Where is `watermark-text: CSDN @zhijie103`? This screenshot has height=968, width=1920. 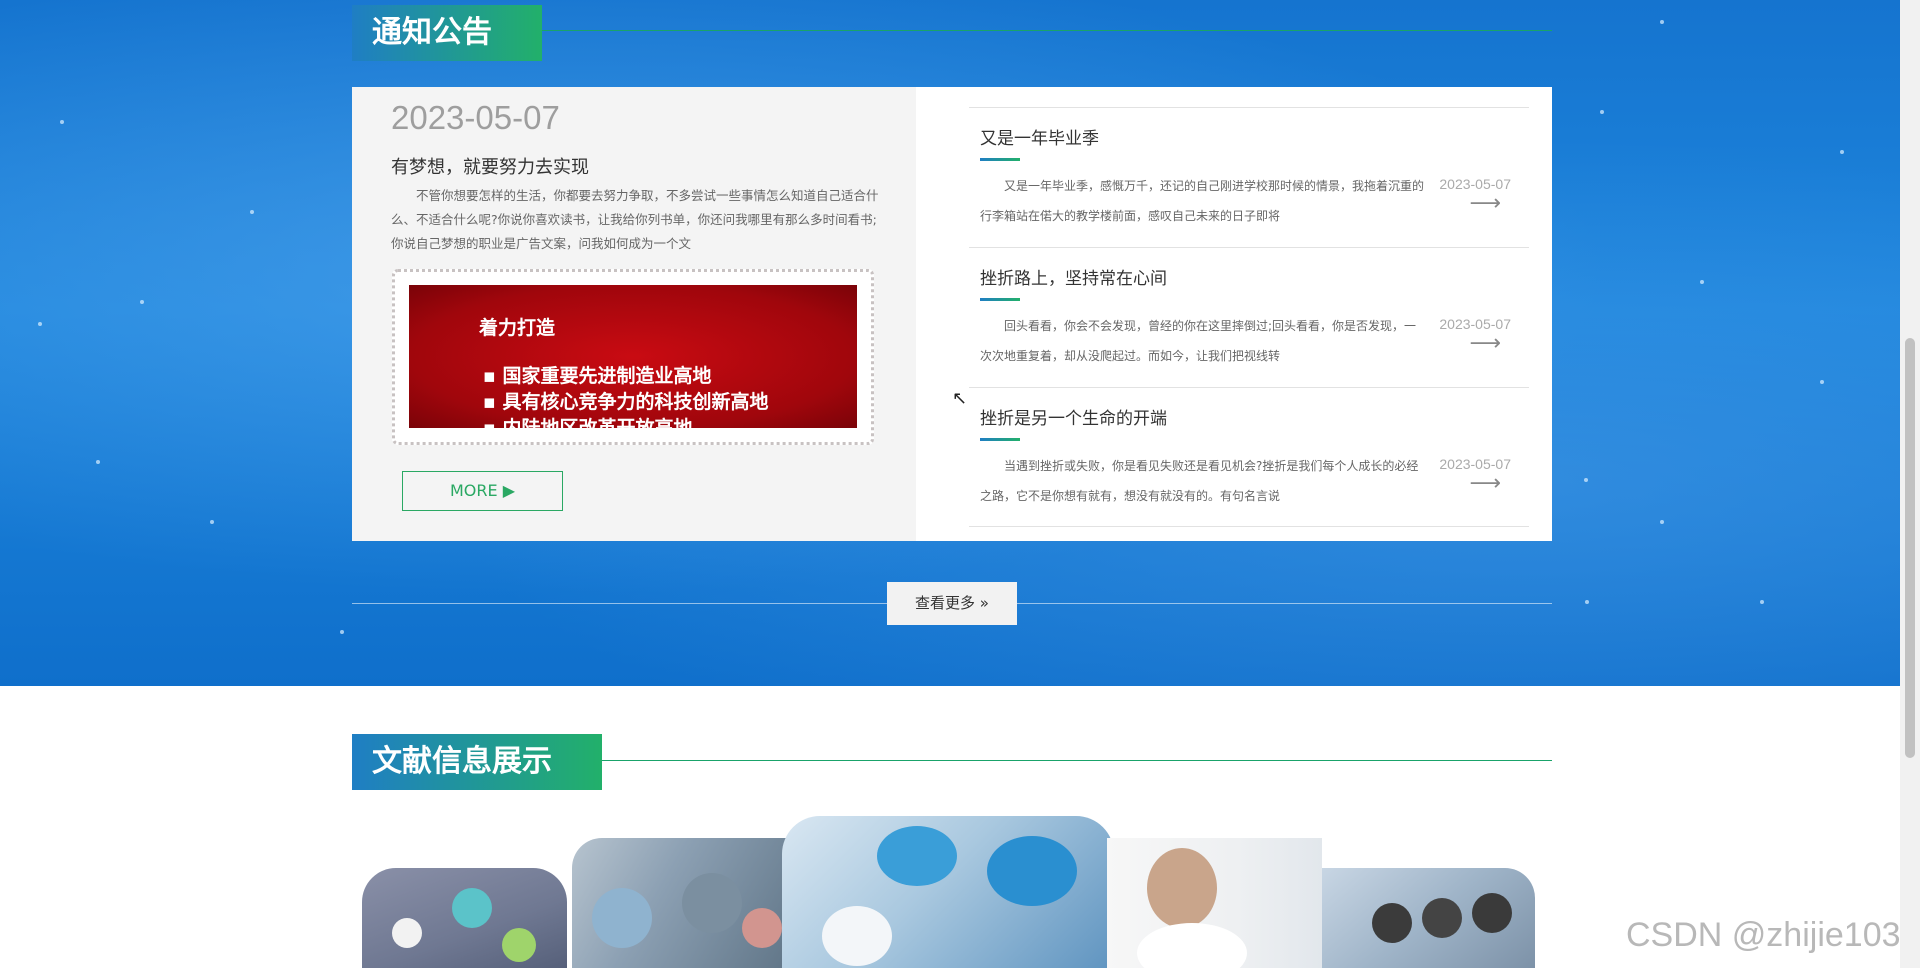
watermark-text: CSDN @zhijie103 is located at coordinates (1763, 935).